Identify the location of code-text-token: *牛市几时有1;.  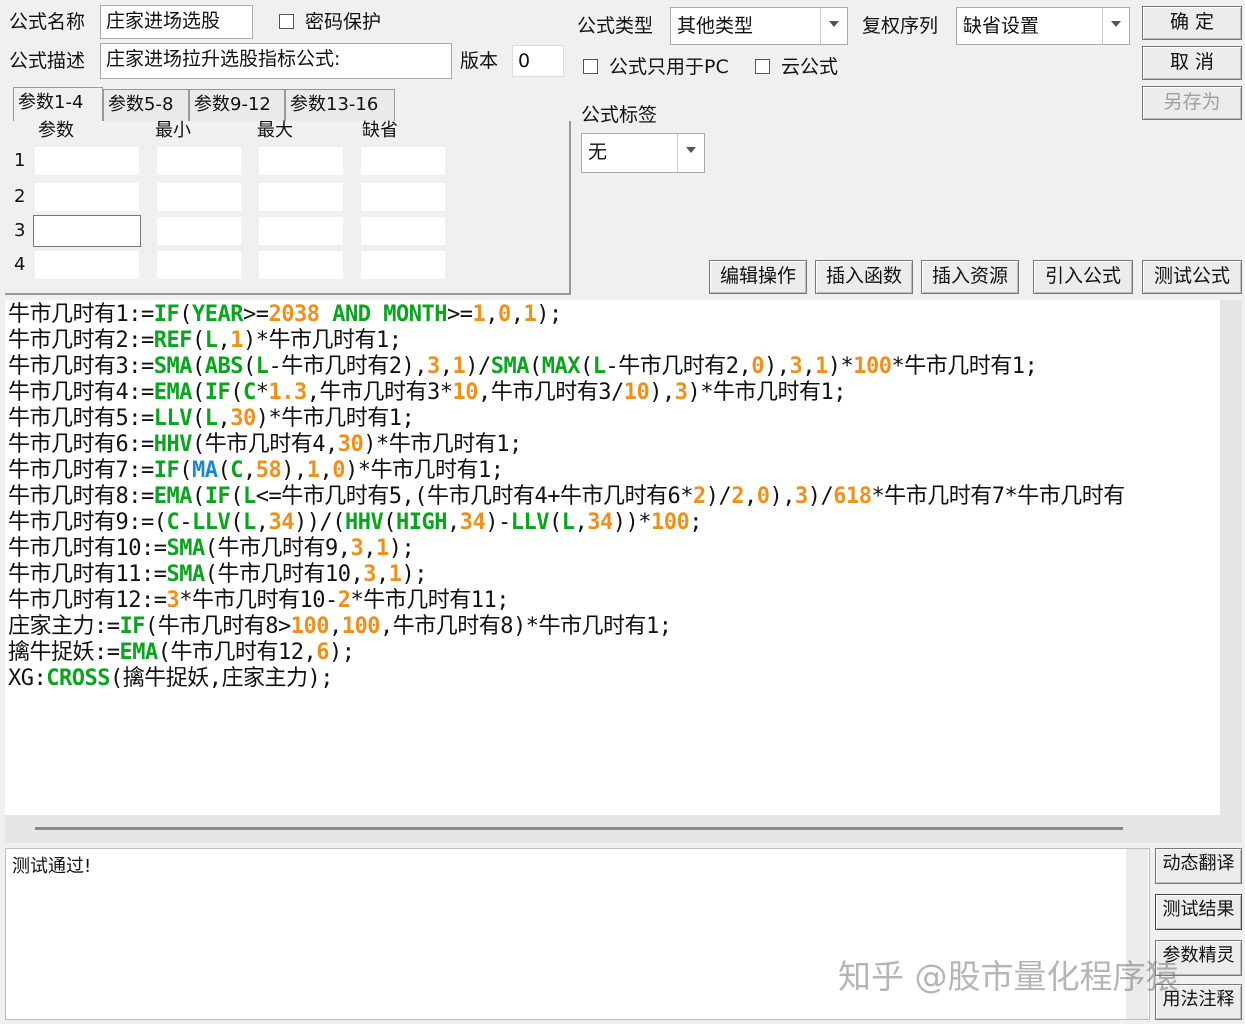
(964, 366).